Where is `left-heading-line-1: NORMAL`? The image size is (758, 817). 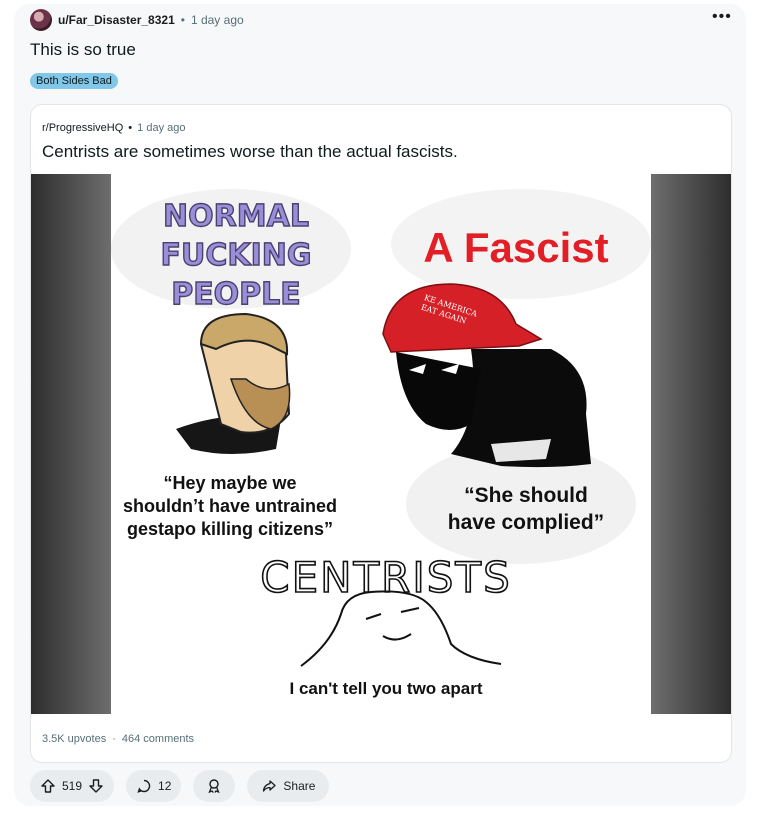 left-heading-line-1: NORMAL is located at coordinates (236, 216).